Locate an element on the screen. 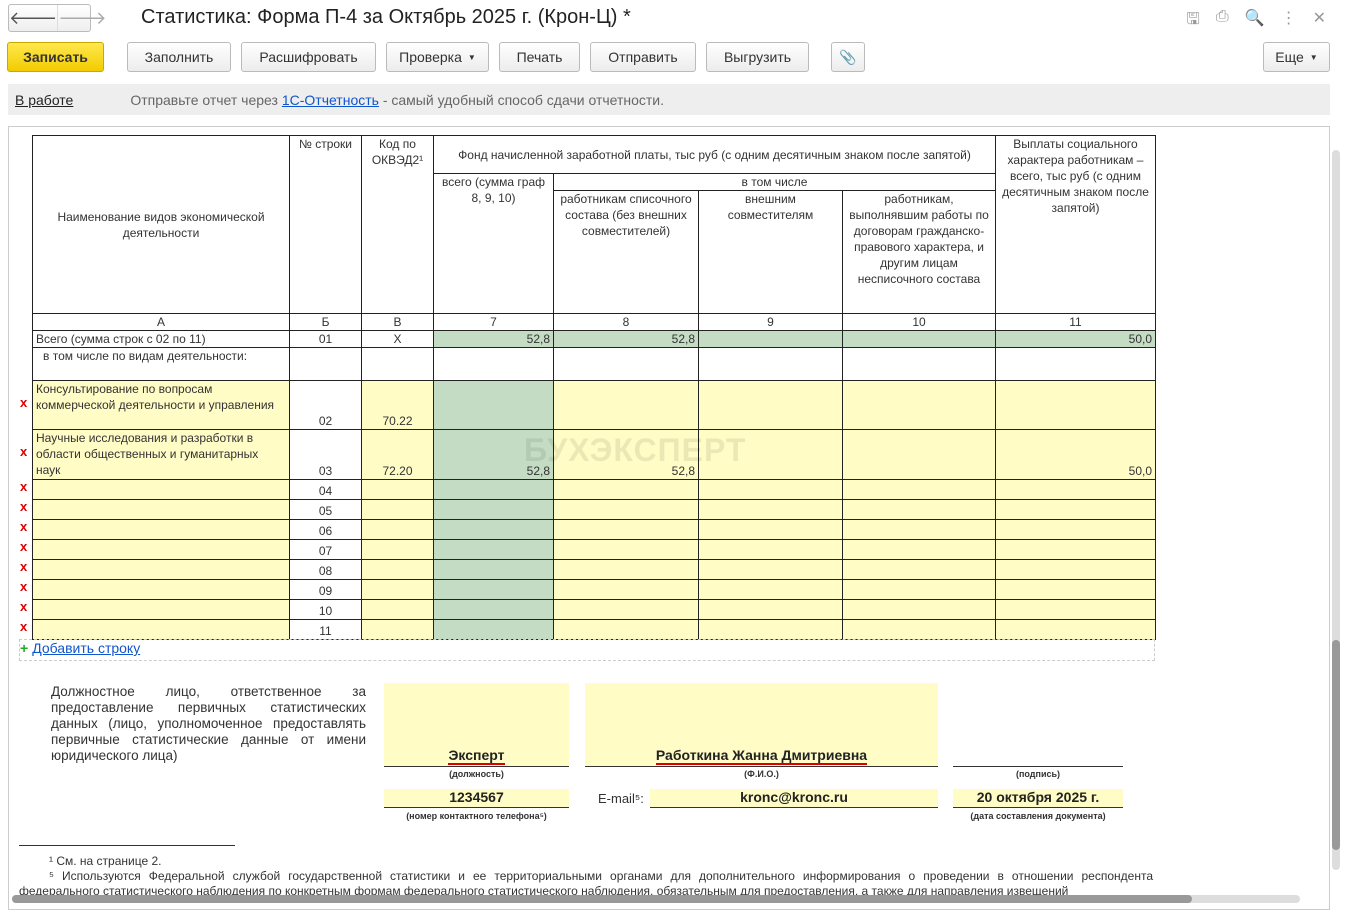  print-button: Печать is located at coordinates (539, 57).